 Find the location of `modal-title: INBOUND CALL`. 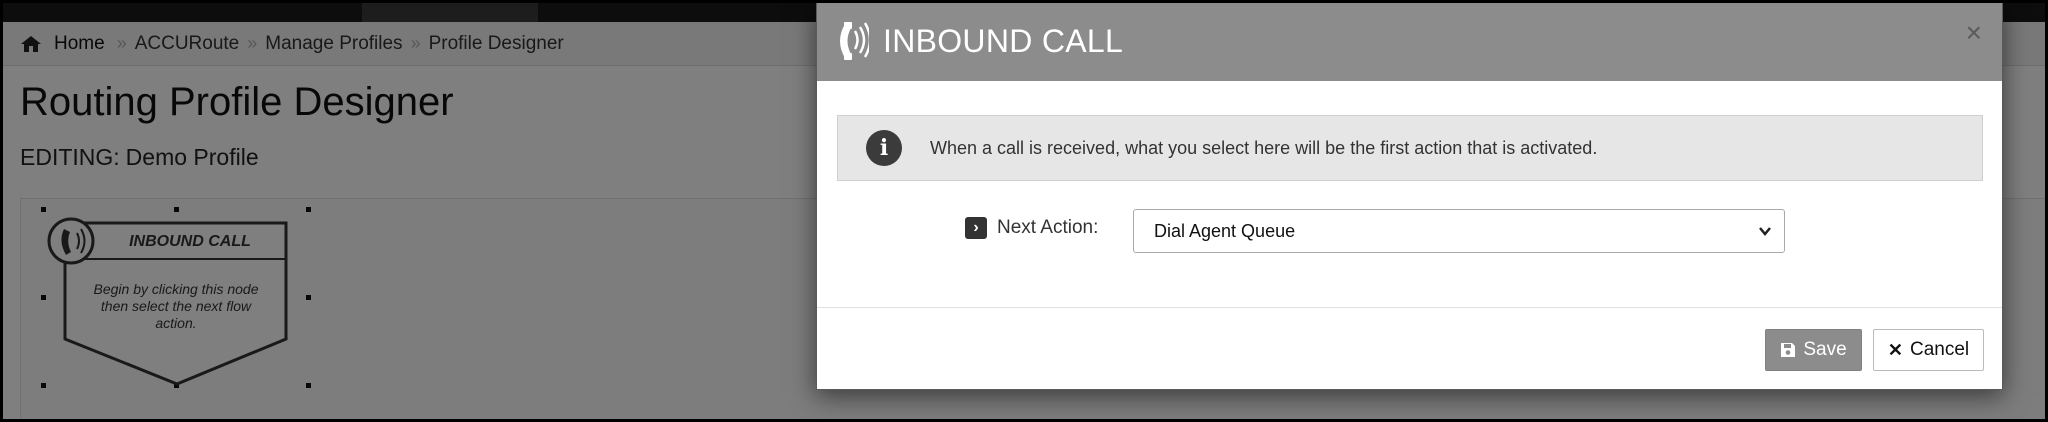

modal-title: INBOUND CALL is located at coordinates (1003, 40).